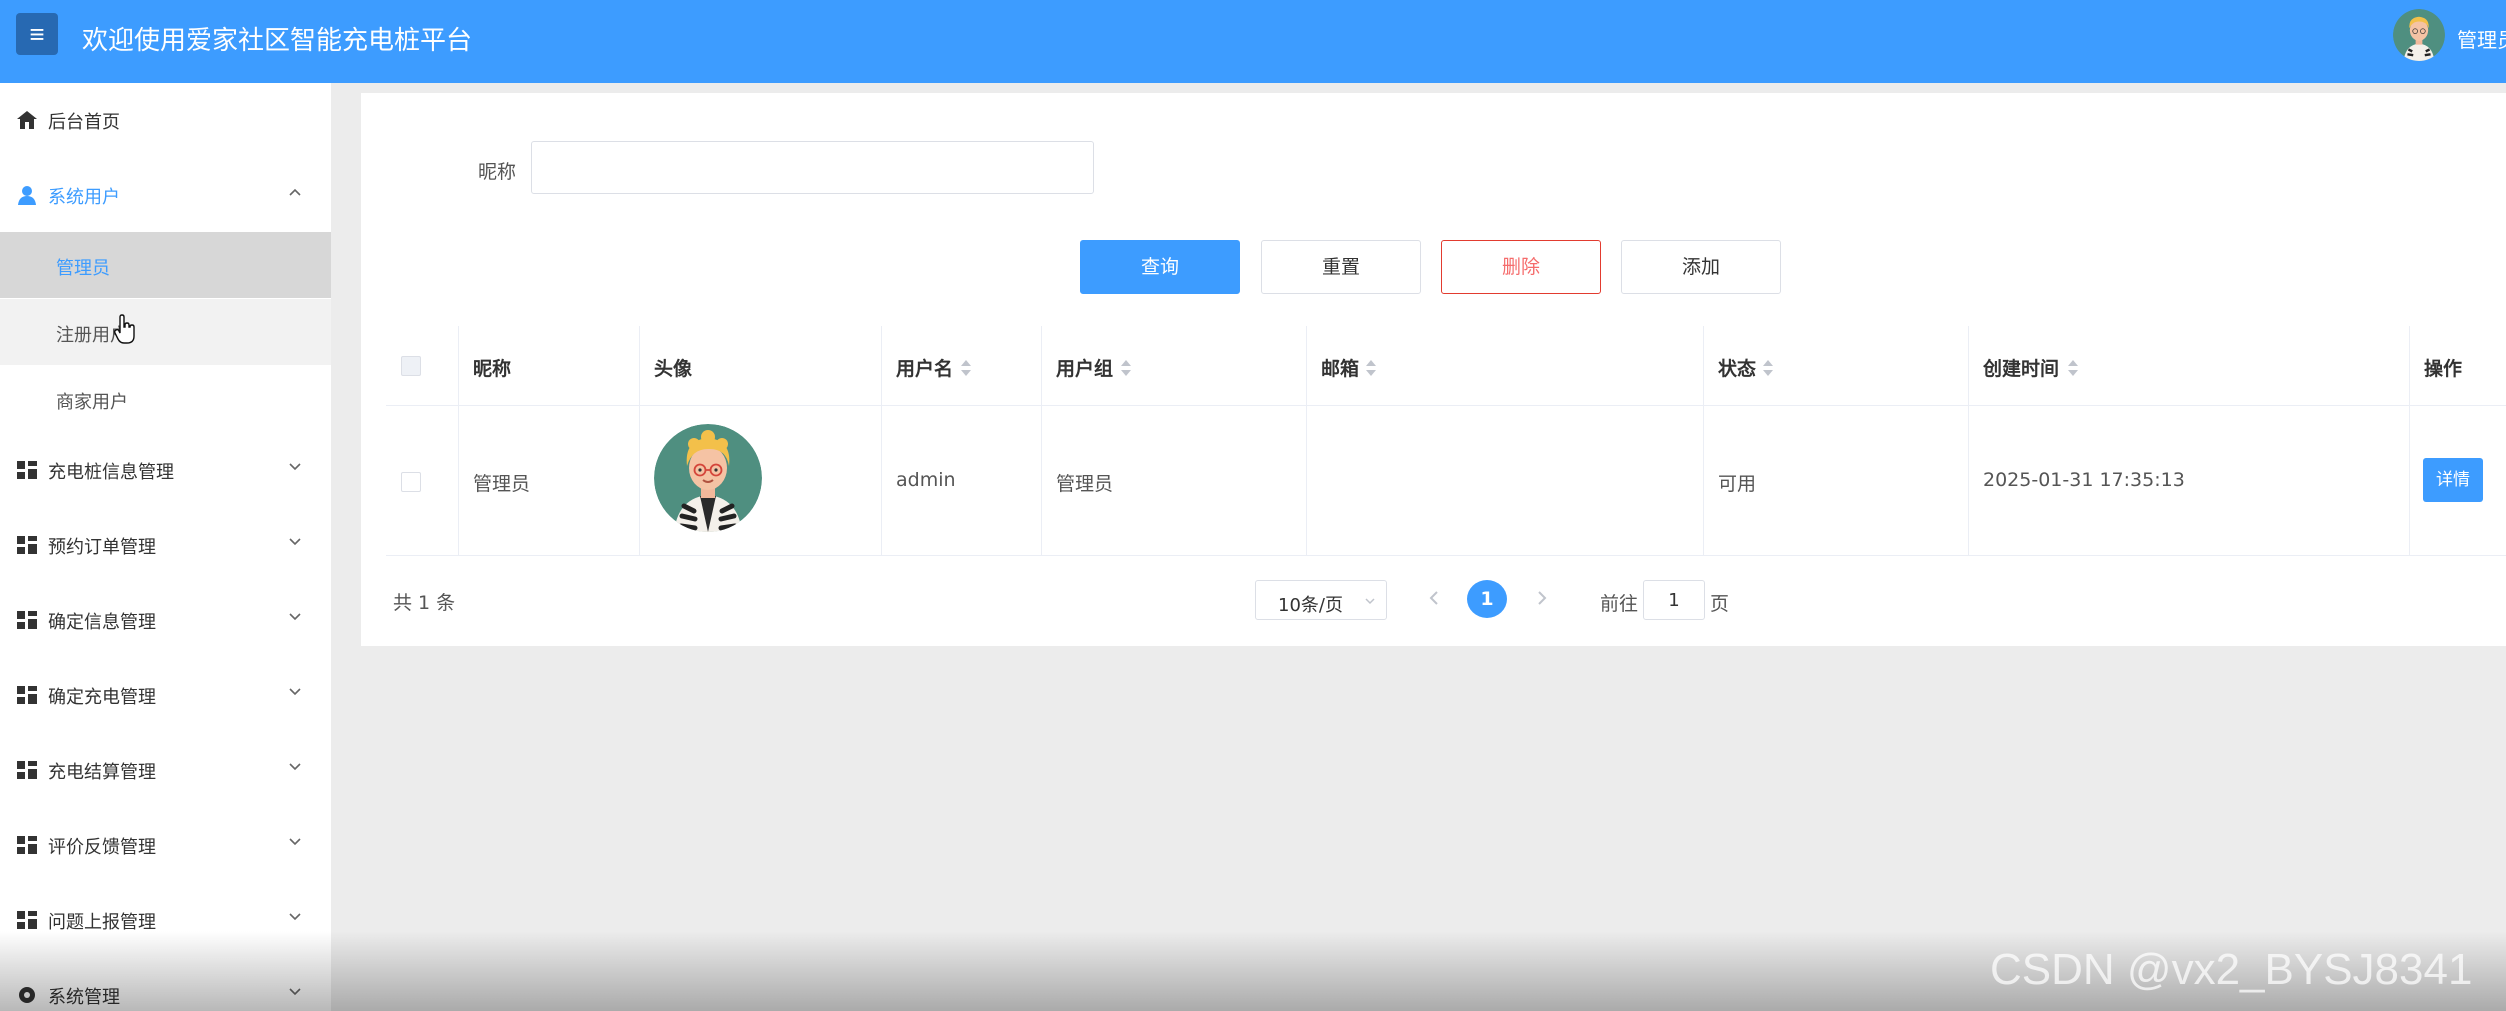 The image size is (2506, 1011). I want to click on goto-label: 前往, so click(1619, 604).